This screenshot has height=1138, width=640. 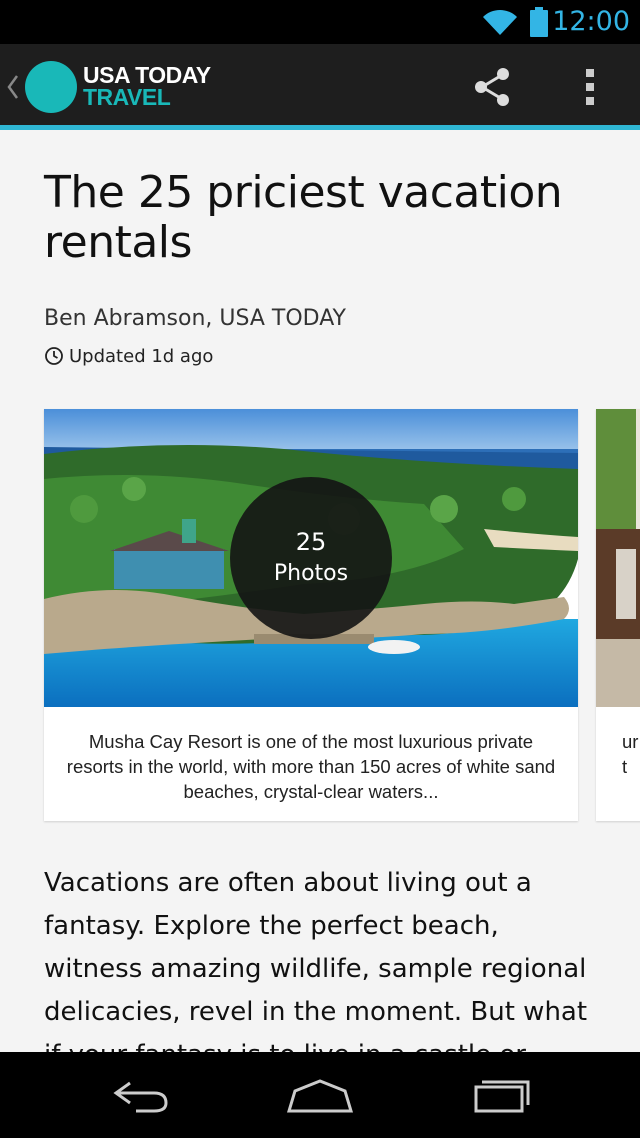 I want to click on system-nav-bar, so click(x=320, y=1095).